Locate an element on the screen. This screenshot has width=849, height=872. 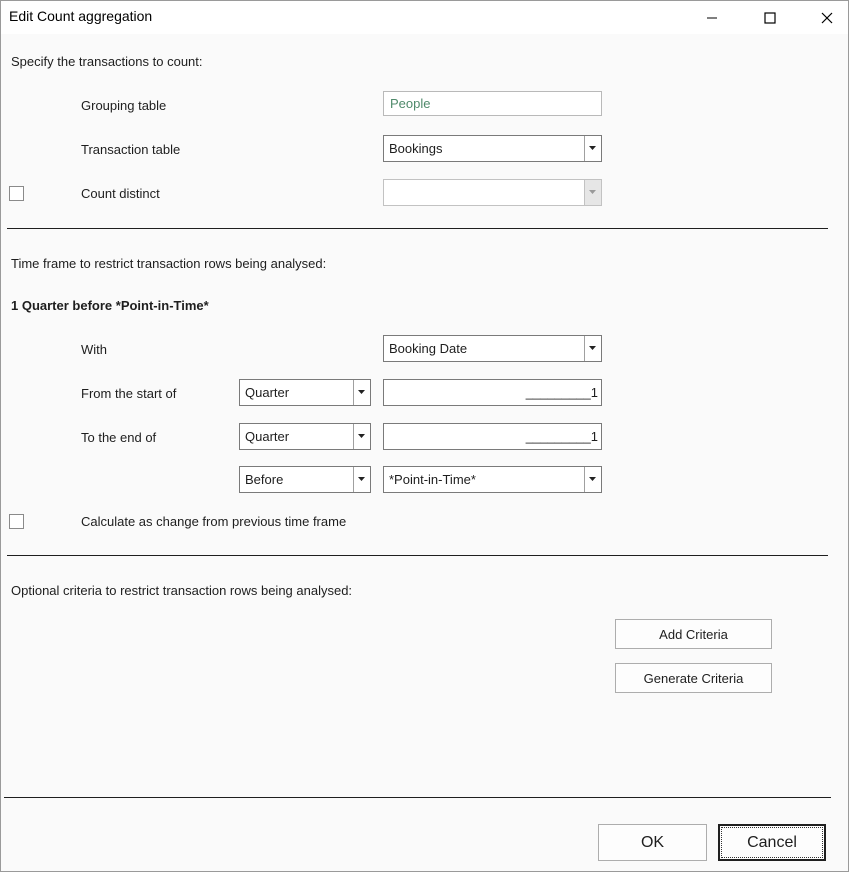
date-field-select: Booking Date is located at coordinates (492, 348).